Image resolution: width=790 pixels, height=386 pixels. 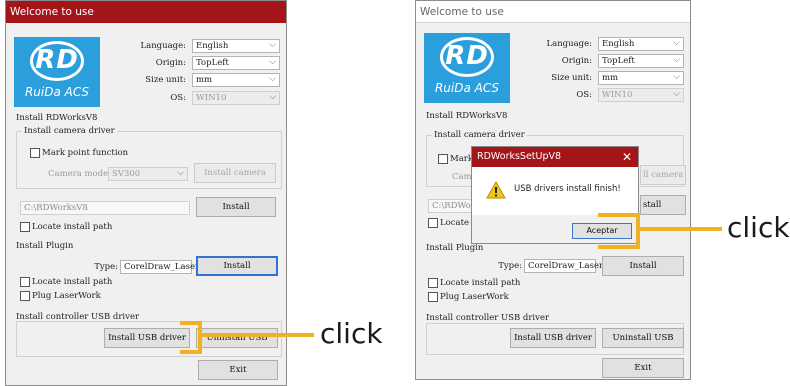 What do you see at coordinates (496, 190) in the screenshot?
I see `warning-icon` at bounding box center [496, 190].